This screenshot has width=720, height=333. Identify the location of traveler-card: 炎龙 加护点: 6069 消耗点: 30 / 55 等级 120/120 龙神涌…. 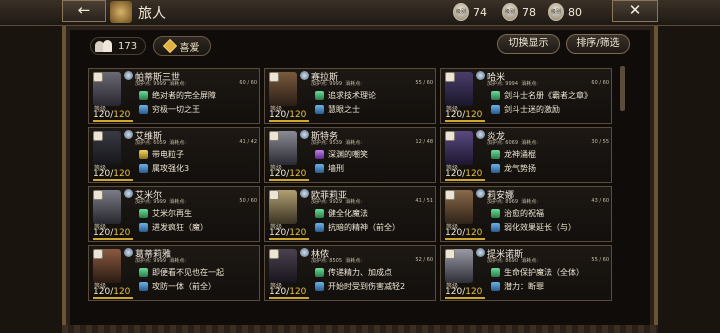
(526, 155).